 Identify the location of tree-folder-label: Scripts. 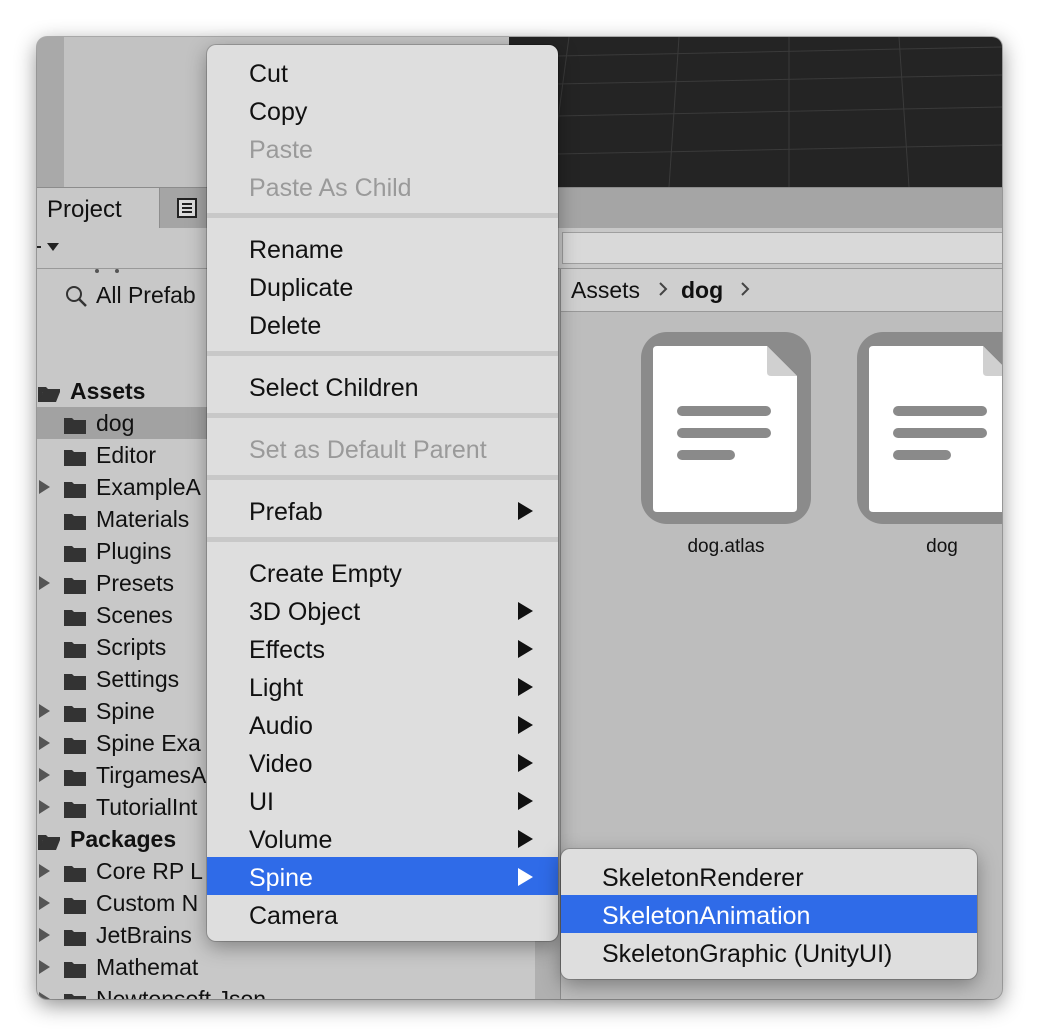
(131, 647).